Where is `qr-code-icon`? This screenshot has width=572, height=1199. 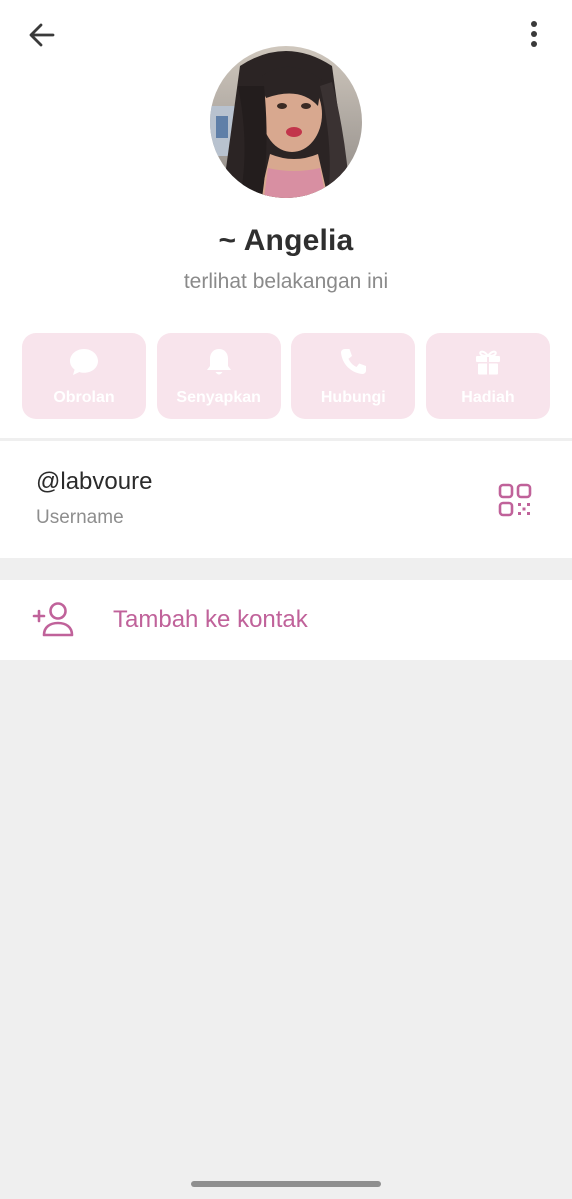 qr-code-icon is located at coordinates (515, 500).